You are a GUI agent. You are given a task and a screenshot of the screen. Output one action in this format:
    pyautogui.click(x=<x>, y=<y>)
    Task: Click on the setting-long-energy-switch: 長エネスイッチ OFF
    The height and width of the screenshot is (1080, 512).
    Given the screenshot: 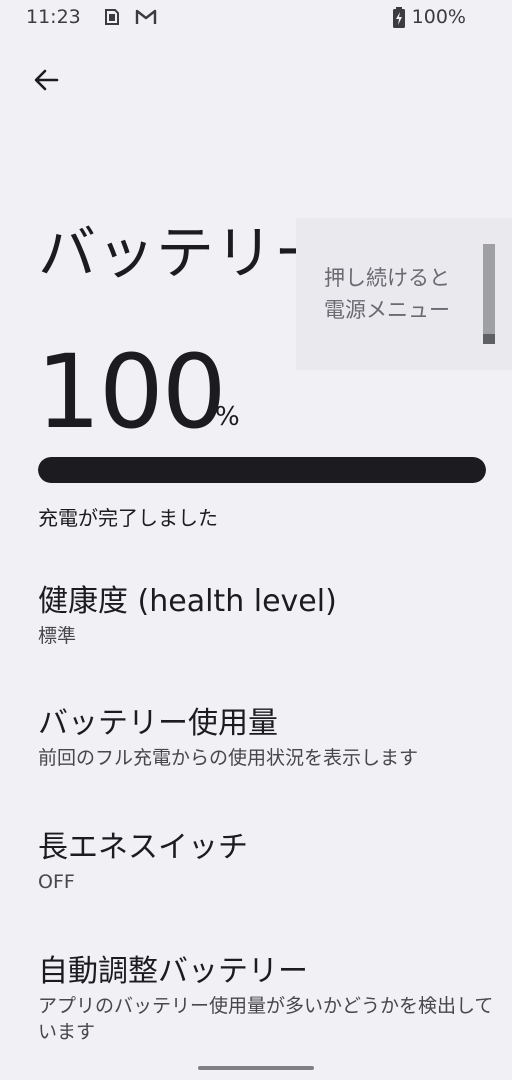 What is the action you would take?
    pyautogui.click(x=268, y=862)
    